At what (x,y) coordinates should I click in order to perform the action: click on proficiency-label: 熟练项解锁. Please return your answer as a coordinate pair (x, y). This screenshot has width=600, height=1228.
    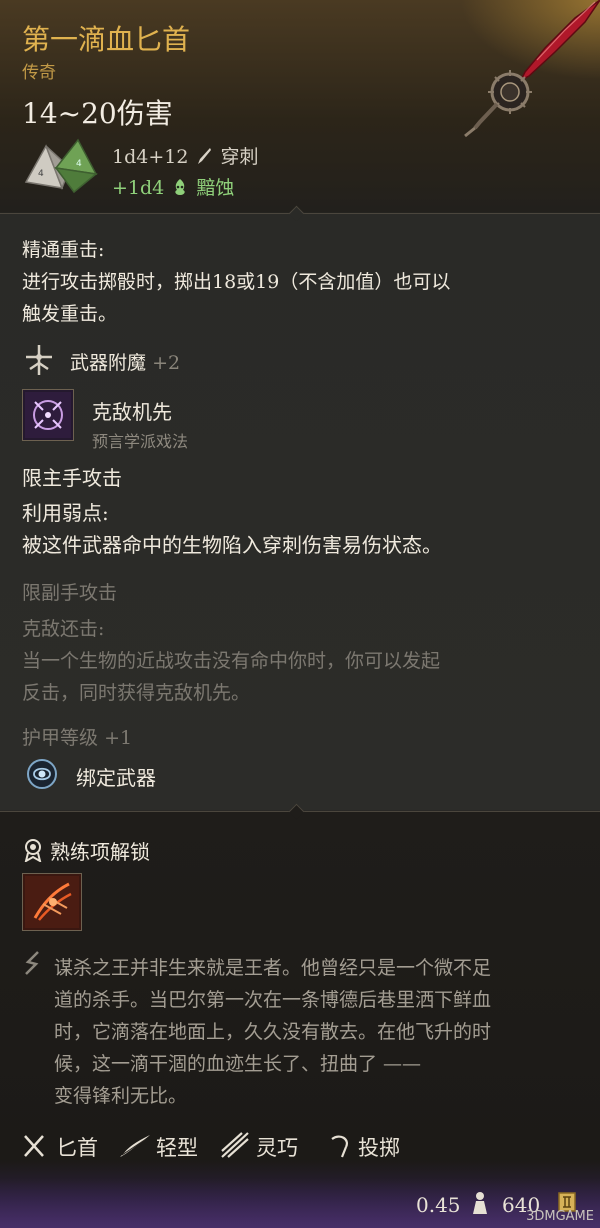
    Looking at the image, I should click on (100, 852).